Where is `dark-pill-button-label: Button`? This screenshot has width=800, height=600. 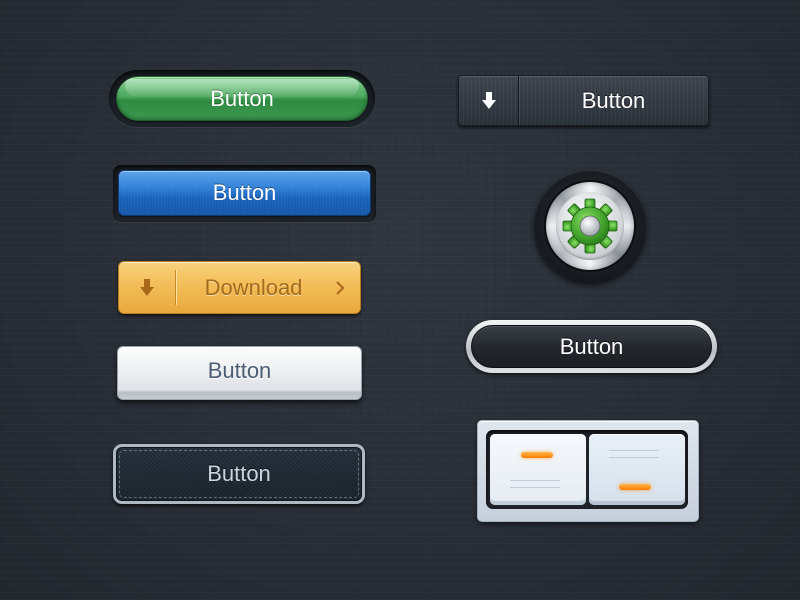
dark-pill-button-label: Button is located at coordinates (591, 346).